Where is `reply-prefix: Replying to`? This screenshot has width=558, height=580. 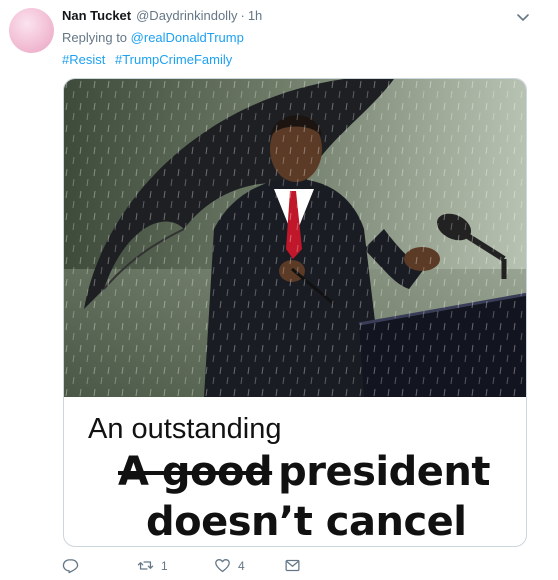
reply-prefix: Replying to is located at coordinates (95, 37).